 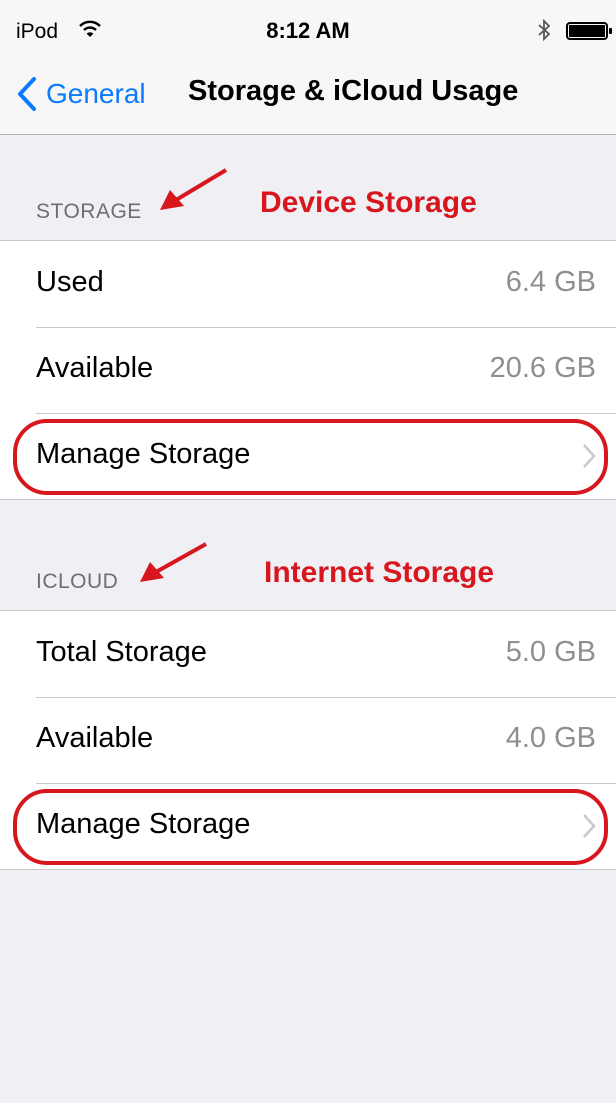 I want to click on page-title: Storage & iCloud Usage, so click(x=353, y=91).